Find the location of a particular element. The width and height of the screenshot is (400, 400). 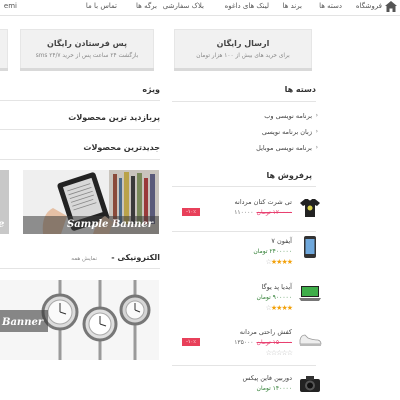

free-return-title: پس فرستادن رایگان is located at coordinates (86, 43).